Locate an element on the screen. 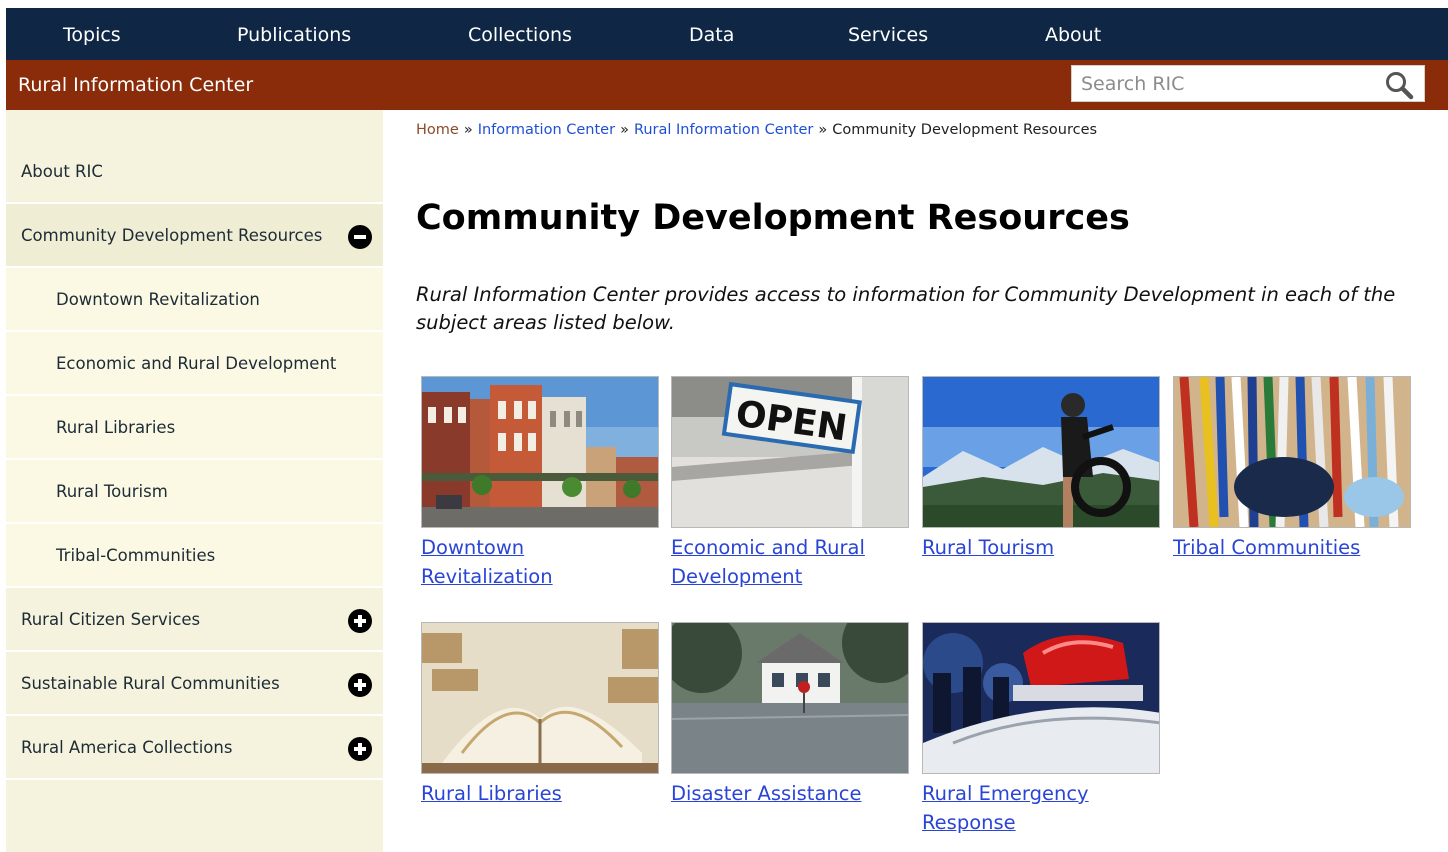 Image resolution: width=1448 pixels, height=852 pixels. card-title-link: Tribal Communities is located at coordinates (1292, 548).